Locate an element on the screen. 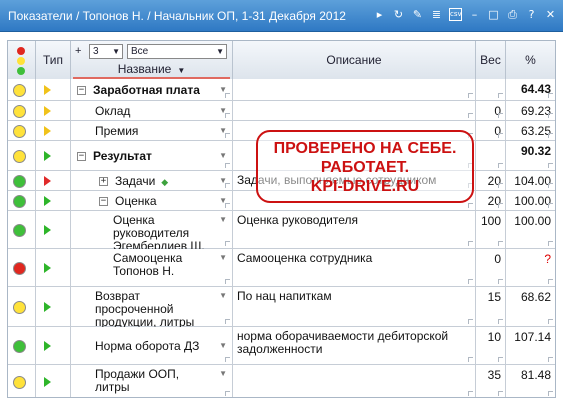  percent-cell: 81.48 is located at coordinates (530, 381).